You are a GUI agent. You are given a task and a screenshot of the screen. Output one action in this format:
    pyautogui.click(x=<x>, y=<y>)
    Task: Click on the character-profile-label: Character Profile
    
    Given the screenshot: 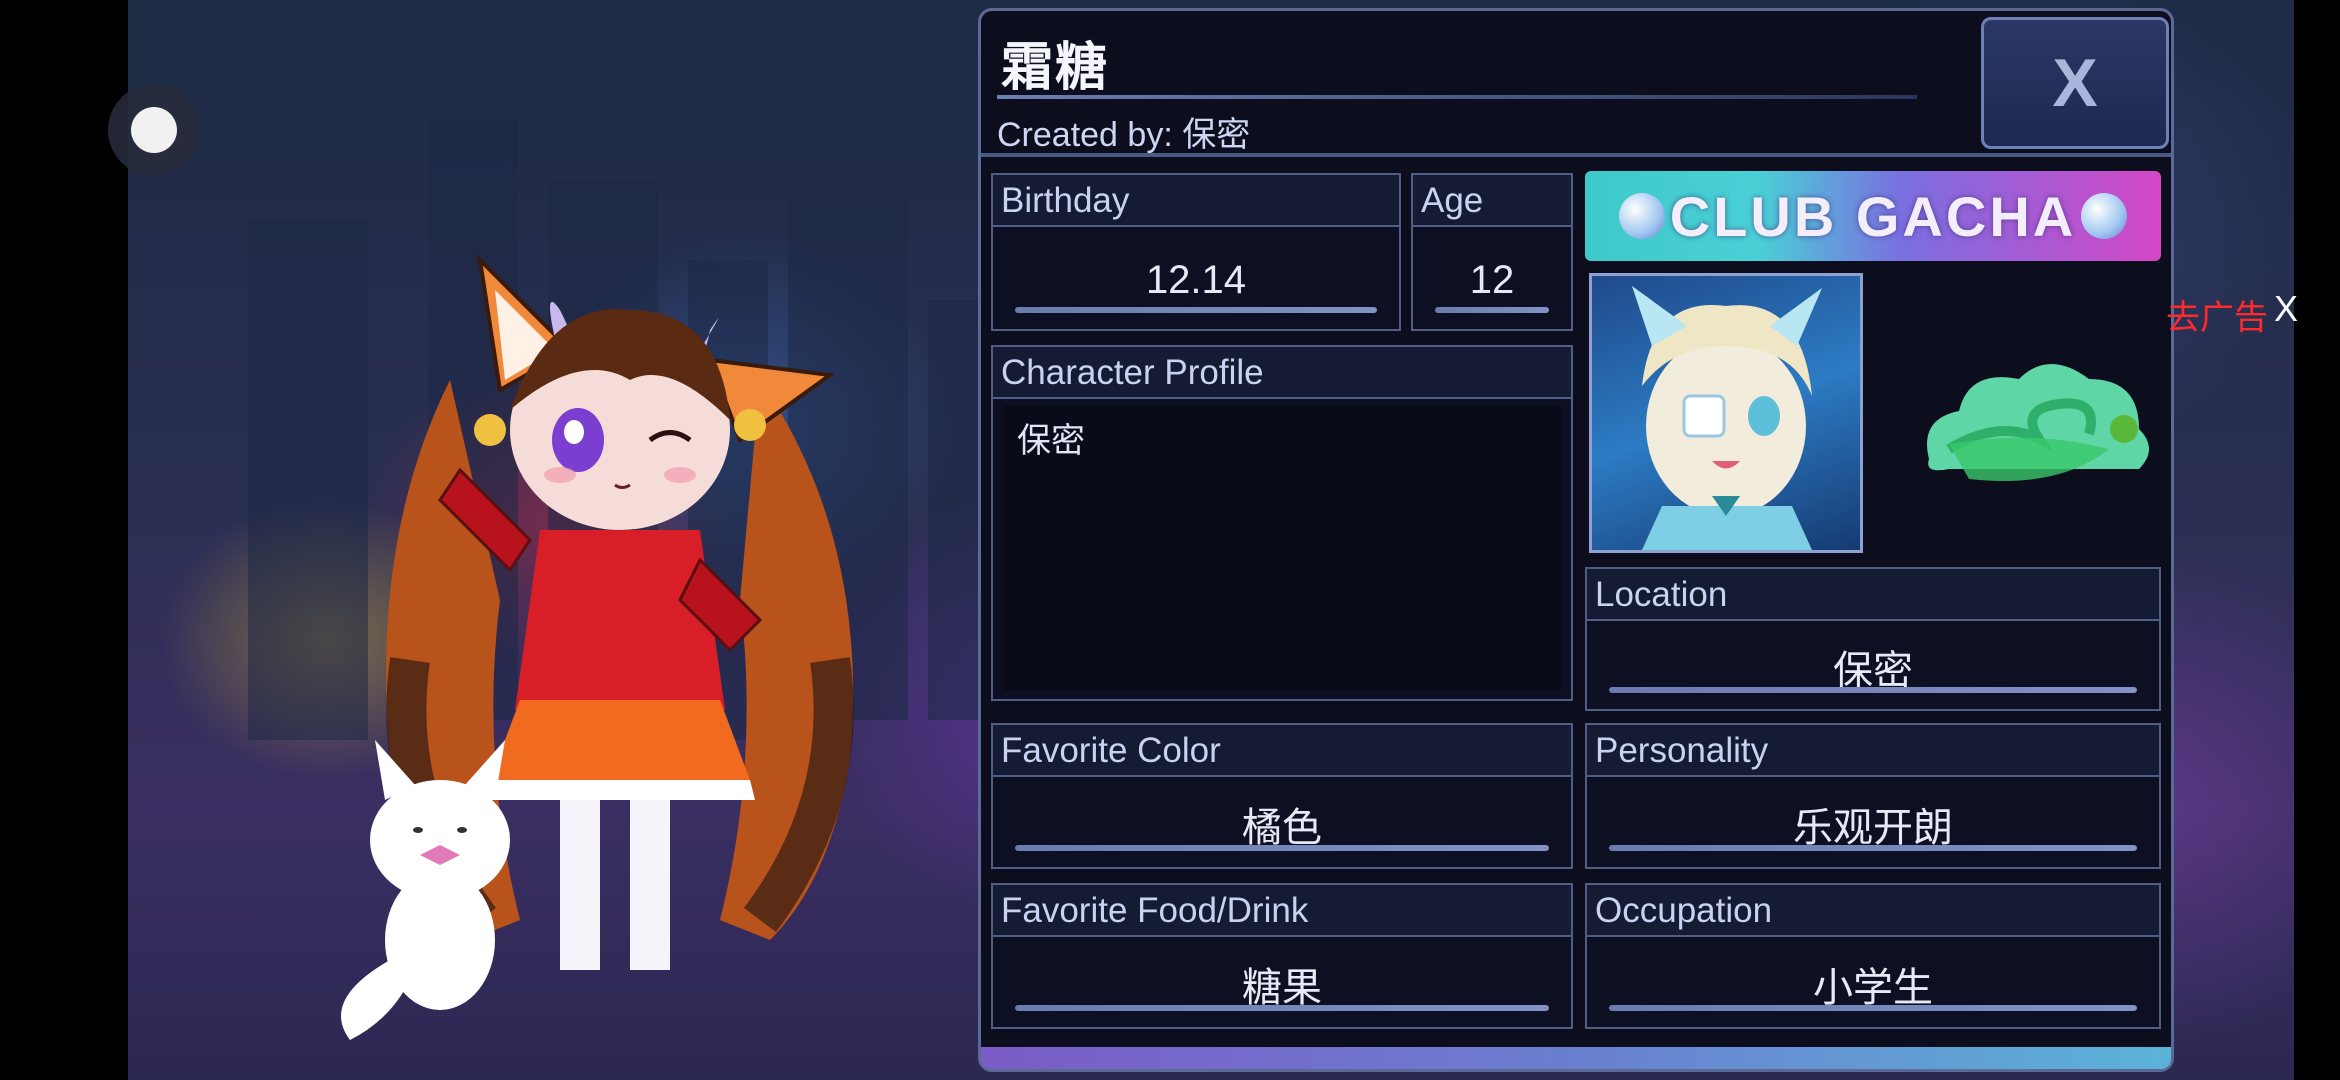 What is the action you would take?
    pyautogui.click(x=1282, y=373)
    